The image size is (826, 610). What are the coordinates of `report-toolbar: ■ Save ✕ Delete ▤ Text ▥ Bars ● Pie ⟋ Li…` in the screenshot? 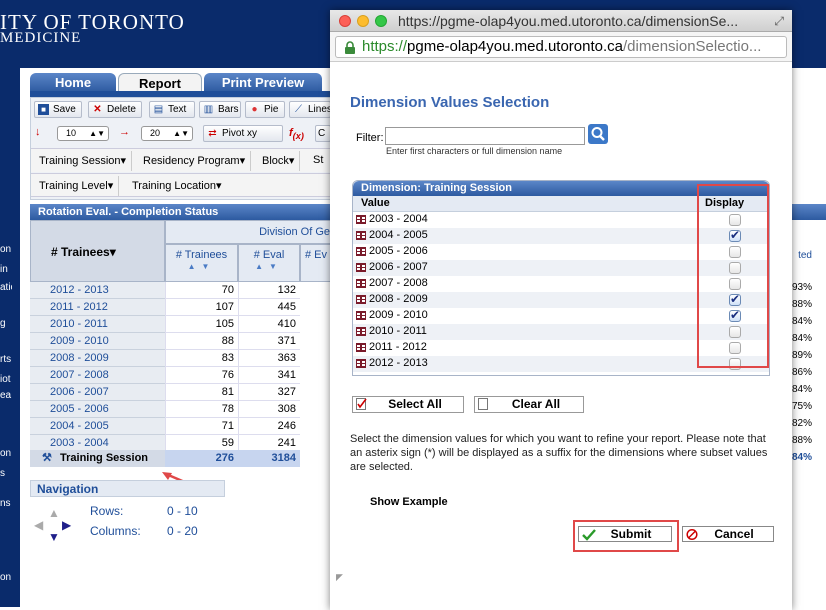 It's located at (181, 148).